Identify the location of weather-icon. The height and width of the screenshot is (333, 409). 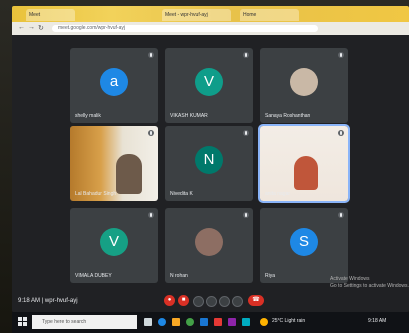
(264, 322).